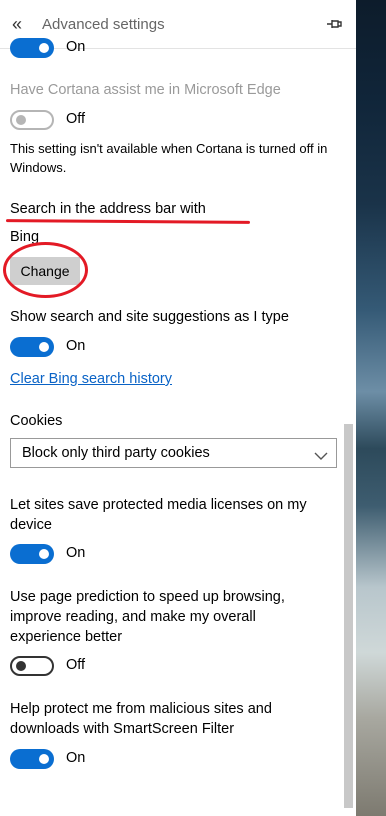 The image size is (386, 816). I want to click on smartscreen-state: On, so click(76, 758).